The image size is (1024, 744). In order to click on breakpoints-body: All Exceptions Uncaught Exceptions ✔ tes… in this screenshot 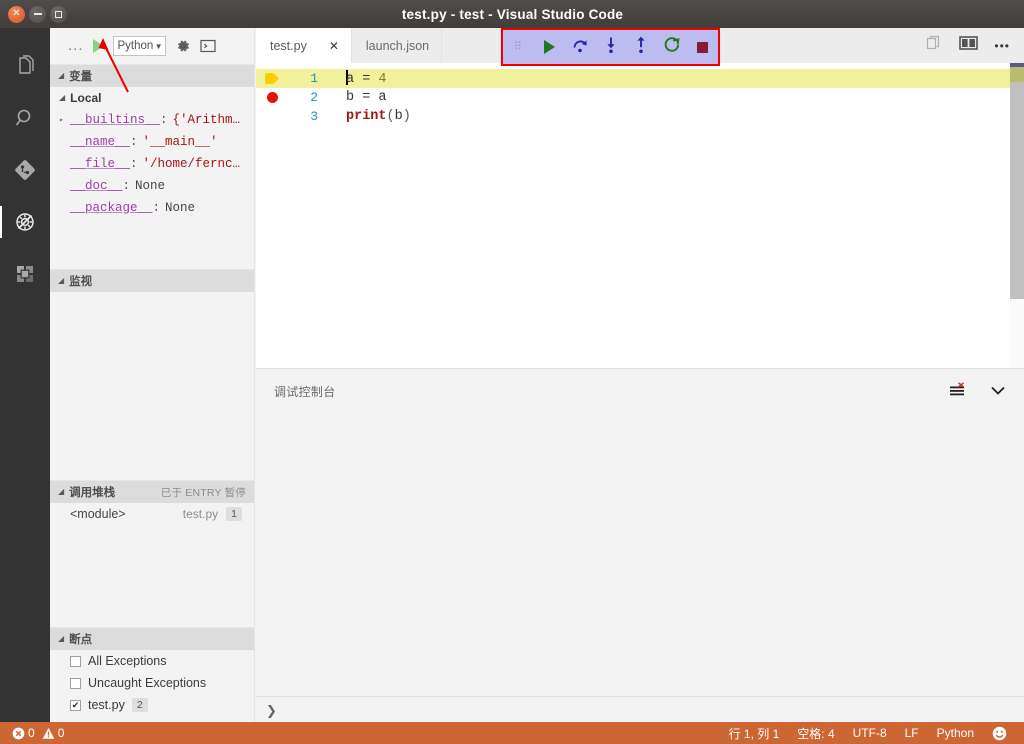, I will do `click(152, 683)`.